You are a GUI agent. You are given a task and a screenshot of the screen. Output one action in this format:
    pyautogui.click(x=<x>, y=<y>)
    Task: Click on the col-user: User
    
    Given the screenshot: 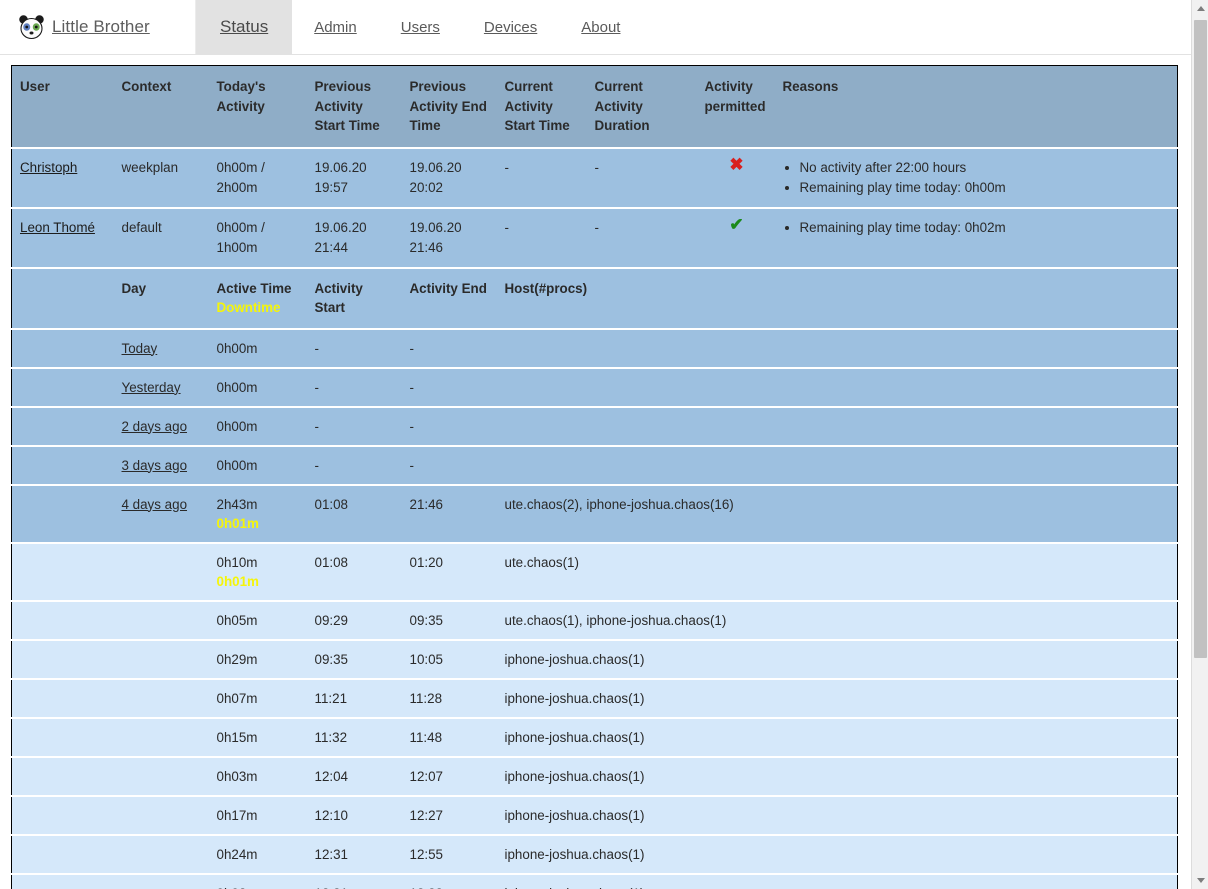 What is the action you would take?
    pyautogui.click(x=62, y=106)
    